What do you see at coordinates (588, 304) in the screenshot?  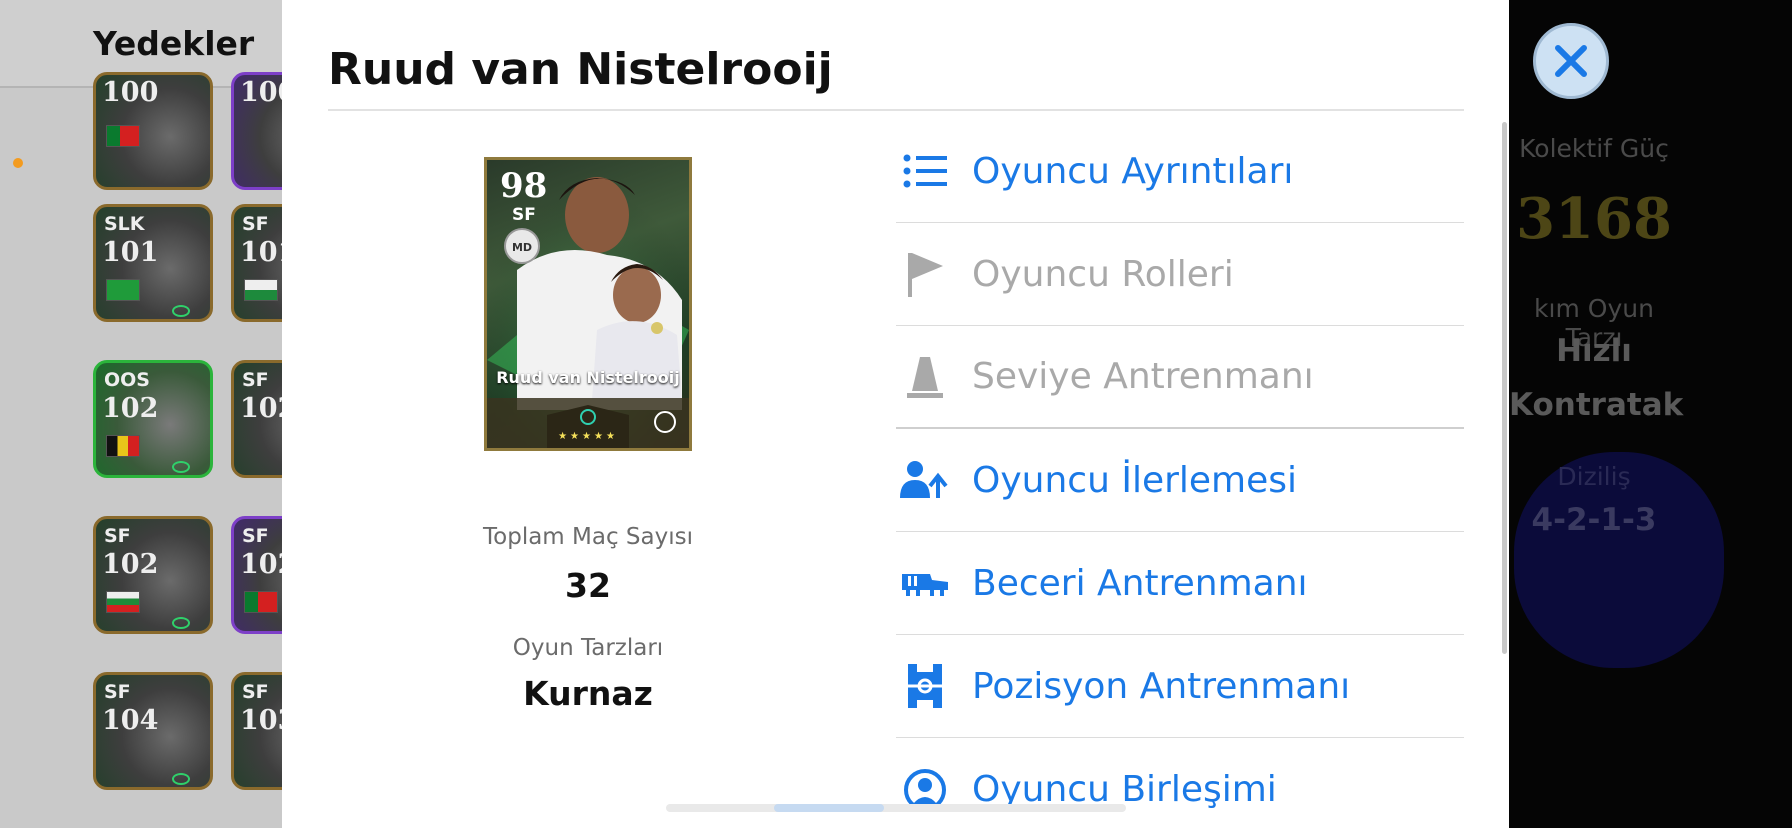 I see `player-card: MD 98 SF Ruud van Nistelrooij ★★★★★` at bounding box center [588, 304].